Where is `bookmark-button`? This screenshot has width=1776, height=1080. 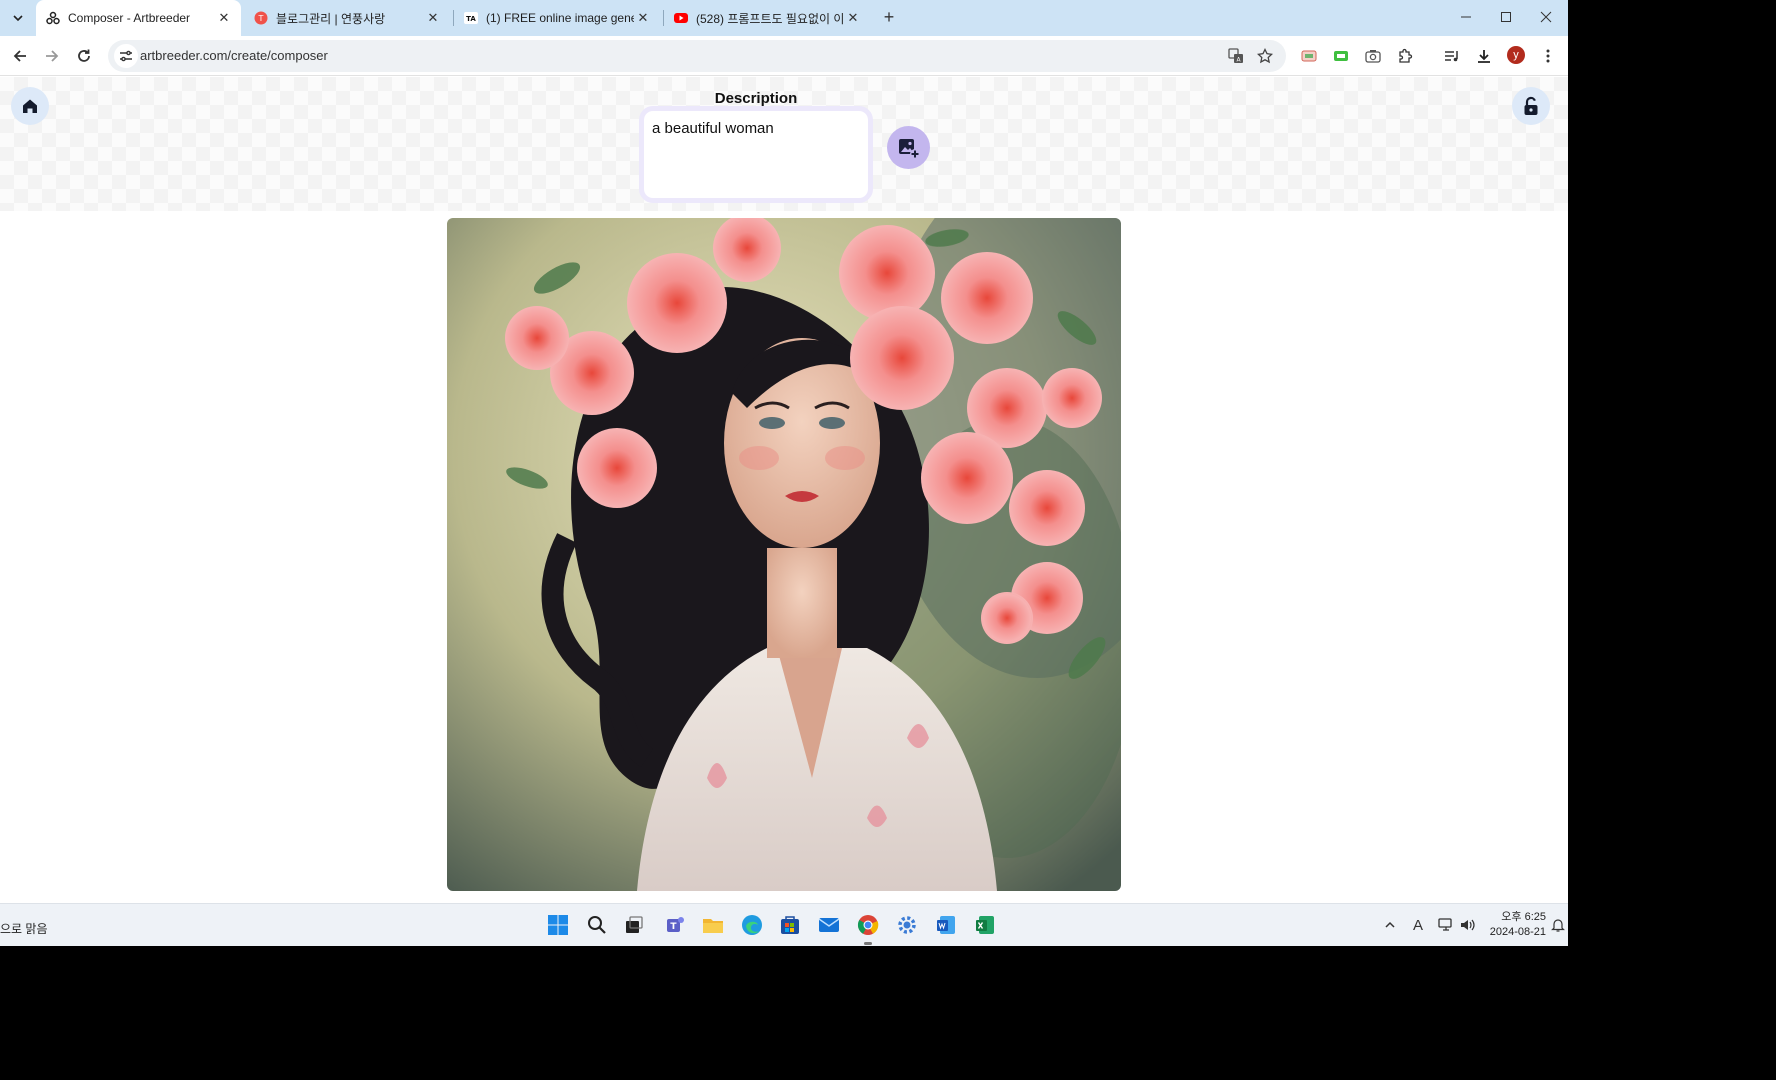
bookmark-button is located at coordinates (1265, 56).